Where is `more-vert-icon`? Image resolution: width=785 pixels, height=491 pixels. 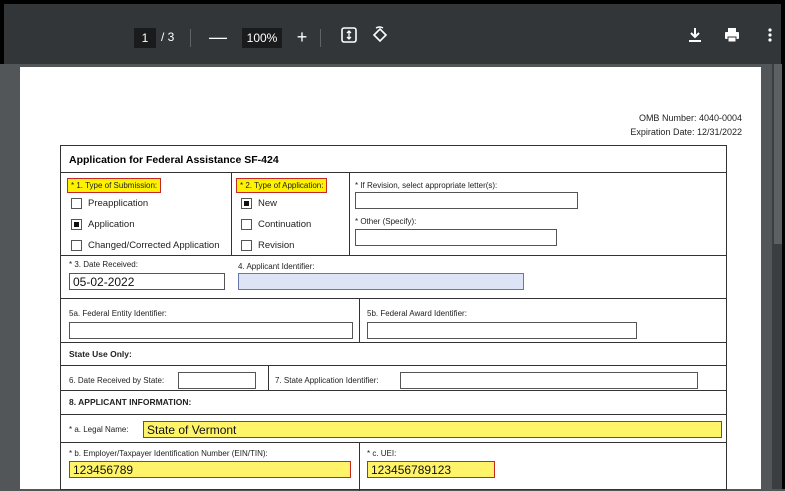 more-vert-icon is located at coordinates (770, 37).